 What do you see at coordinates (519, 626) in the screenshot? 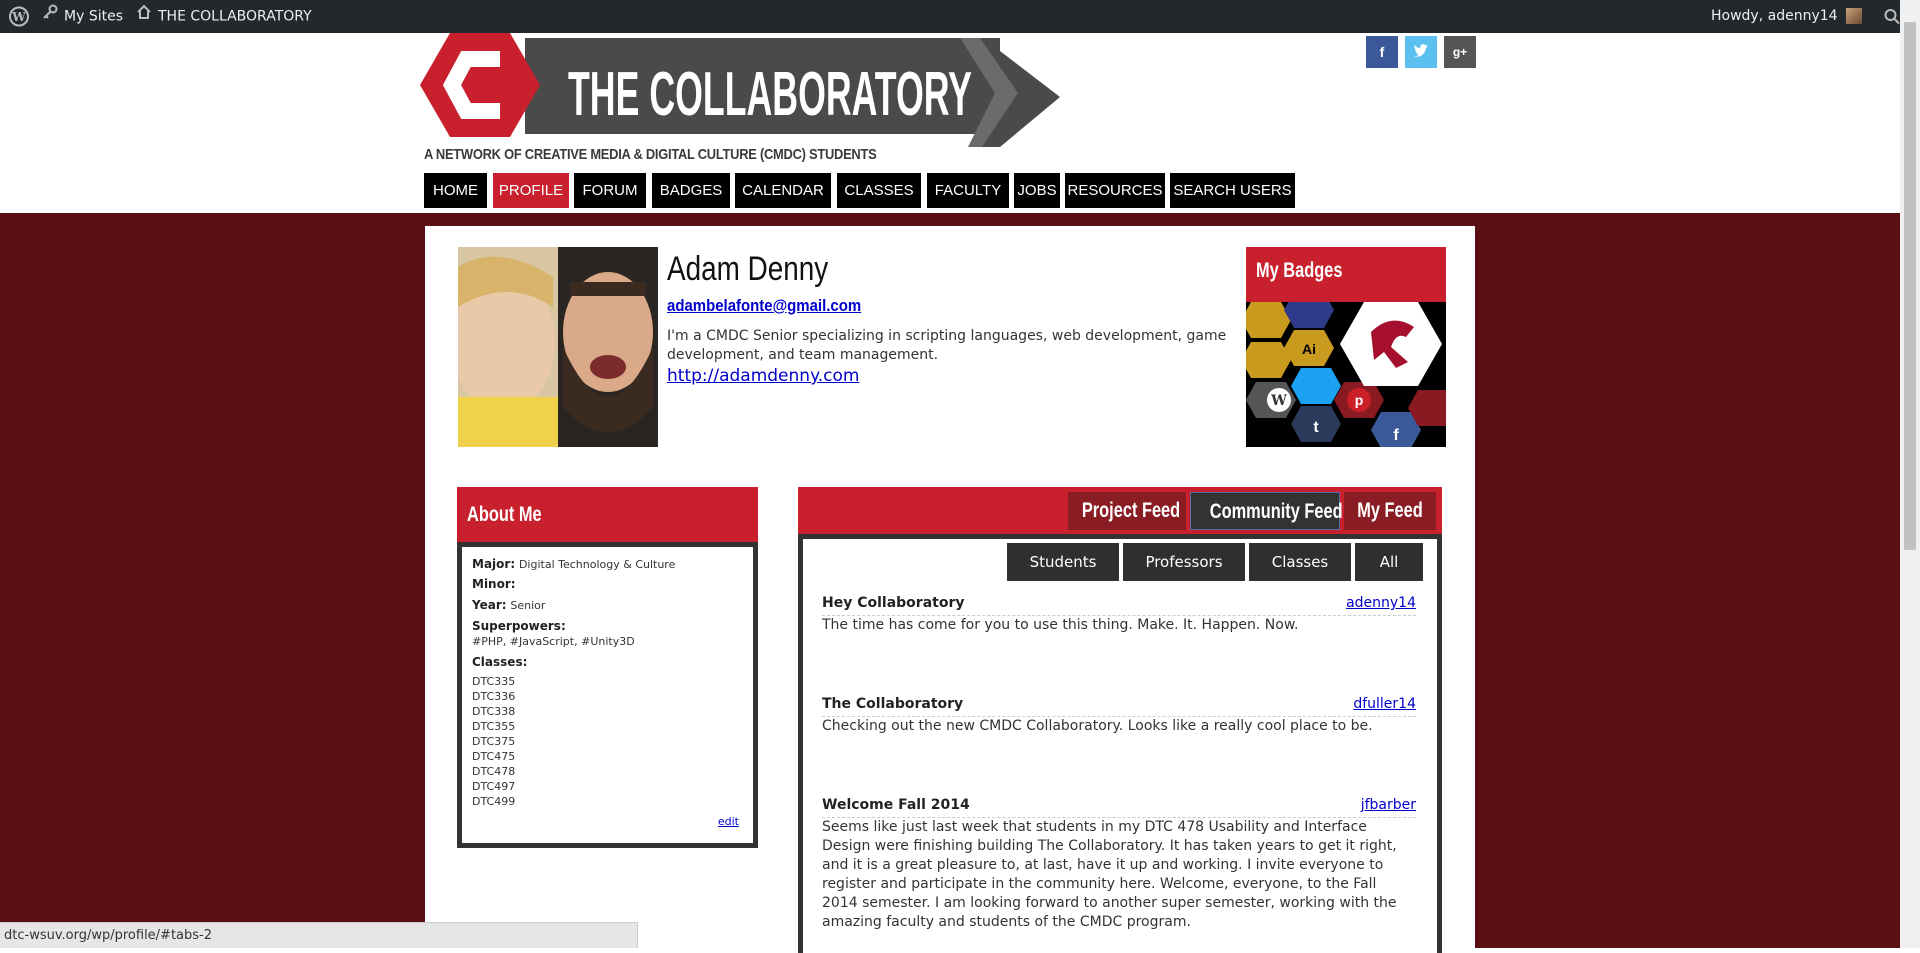
I see `about-superpowers-label: Superpowers:` at bounding box center [519, 626].